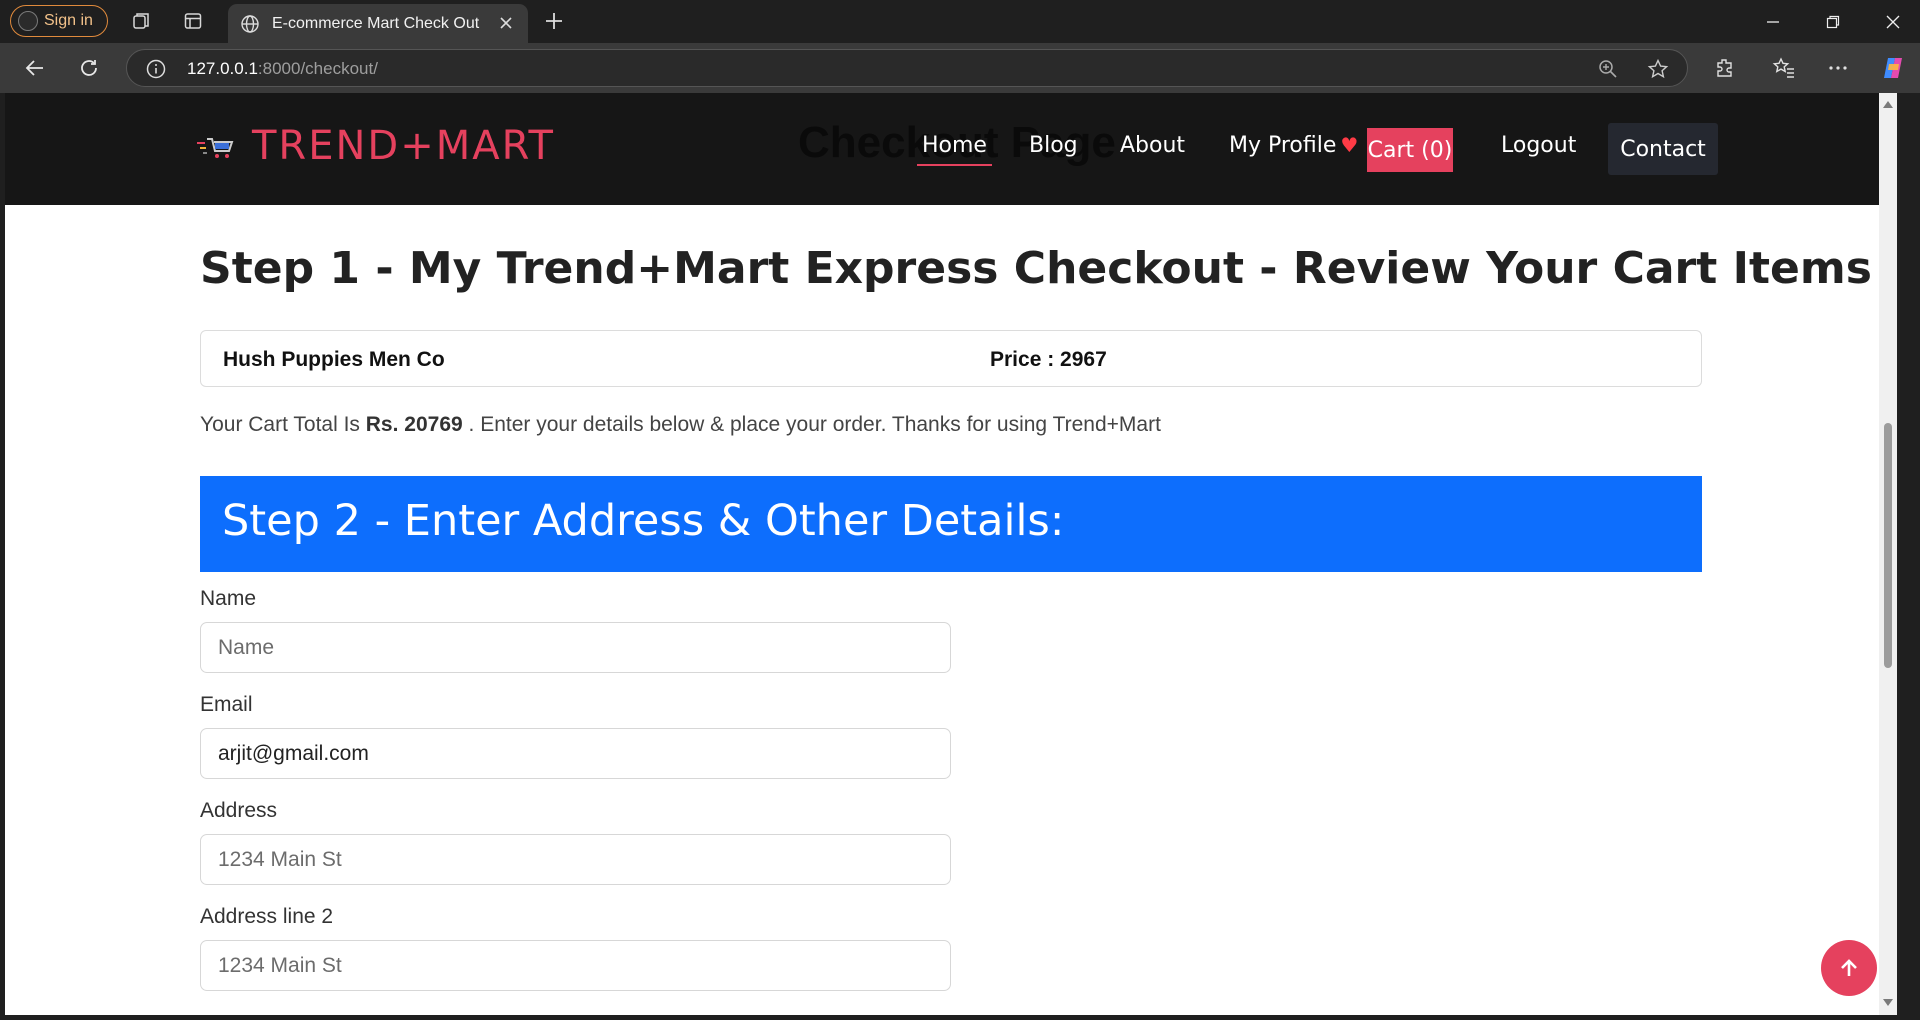  I want to click on tab-title: E-commerce Mart Check Out, so click(376, 23).